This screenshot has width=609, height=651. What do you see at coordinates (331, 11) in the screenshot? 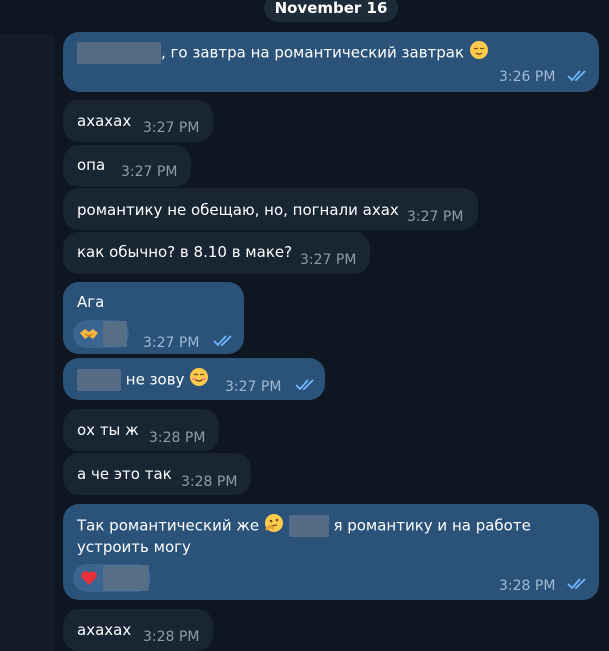
I see `date-separator: November 16` at bounding box center [331, 11].